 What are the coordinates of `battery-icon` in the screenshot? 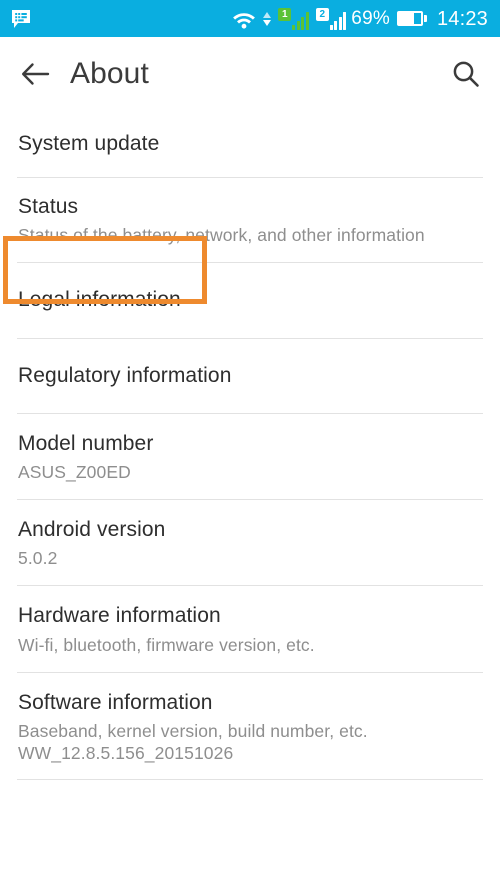 It's located at (411, 18).